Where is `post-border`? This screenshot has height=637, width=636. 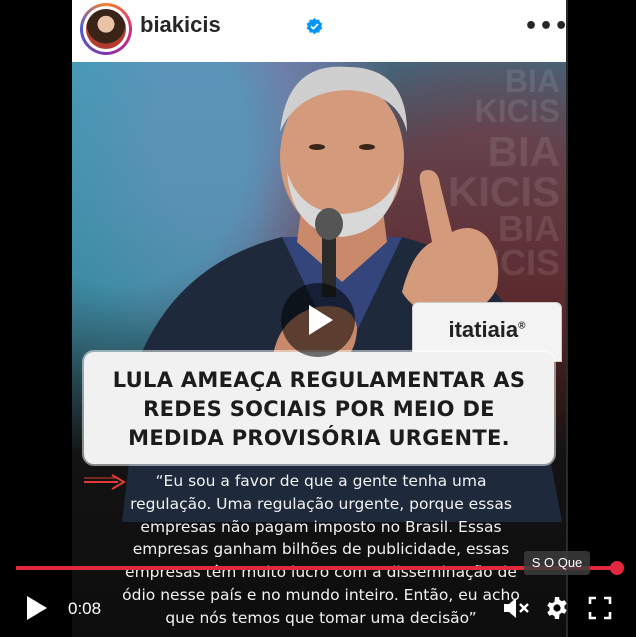
post-border is located at coordinates (567, 318).